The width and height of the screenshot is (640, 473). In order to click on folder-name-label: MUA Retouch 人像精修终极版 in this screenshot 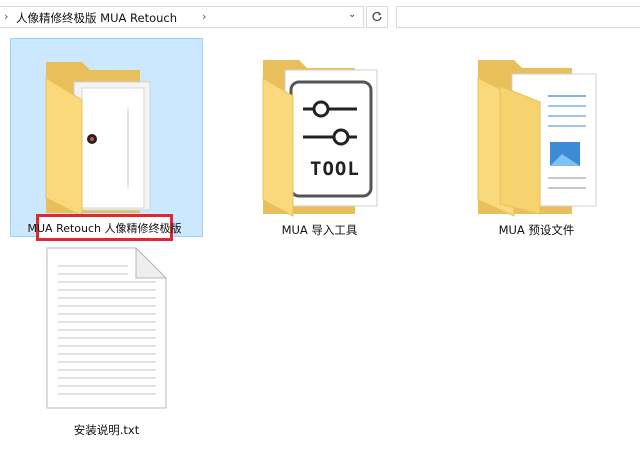, I will do `click(104, 228)`.